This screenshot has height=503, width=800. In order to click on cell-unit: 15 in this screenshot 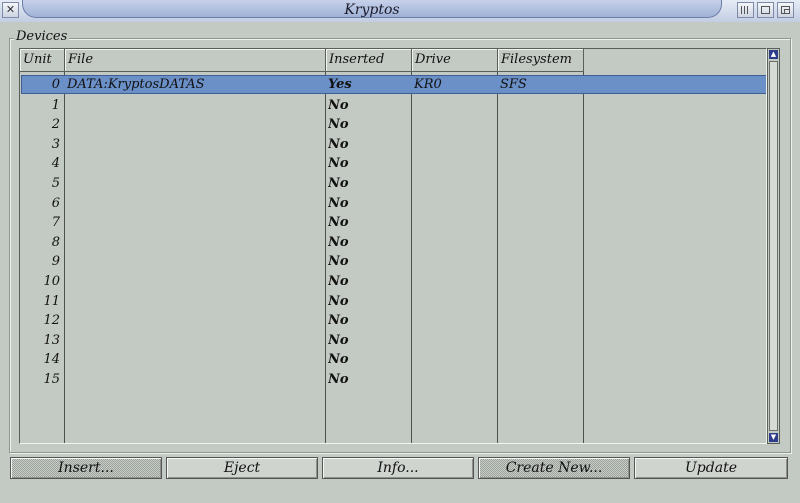, I will do `click(51, 379)`.